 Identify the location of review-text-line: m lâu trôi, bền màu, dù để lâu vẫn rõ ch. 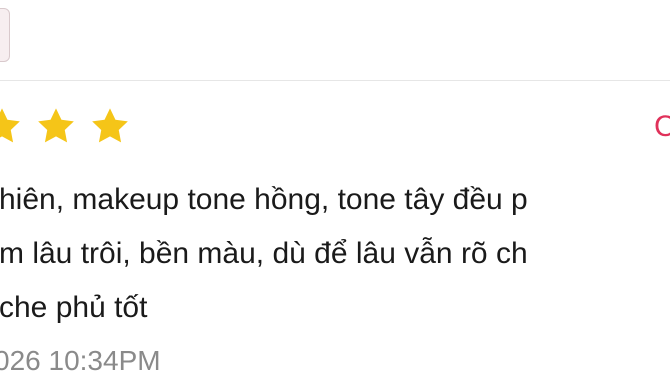
(264, 253).